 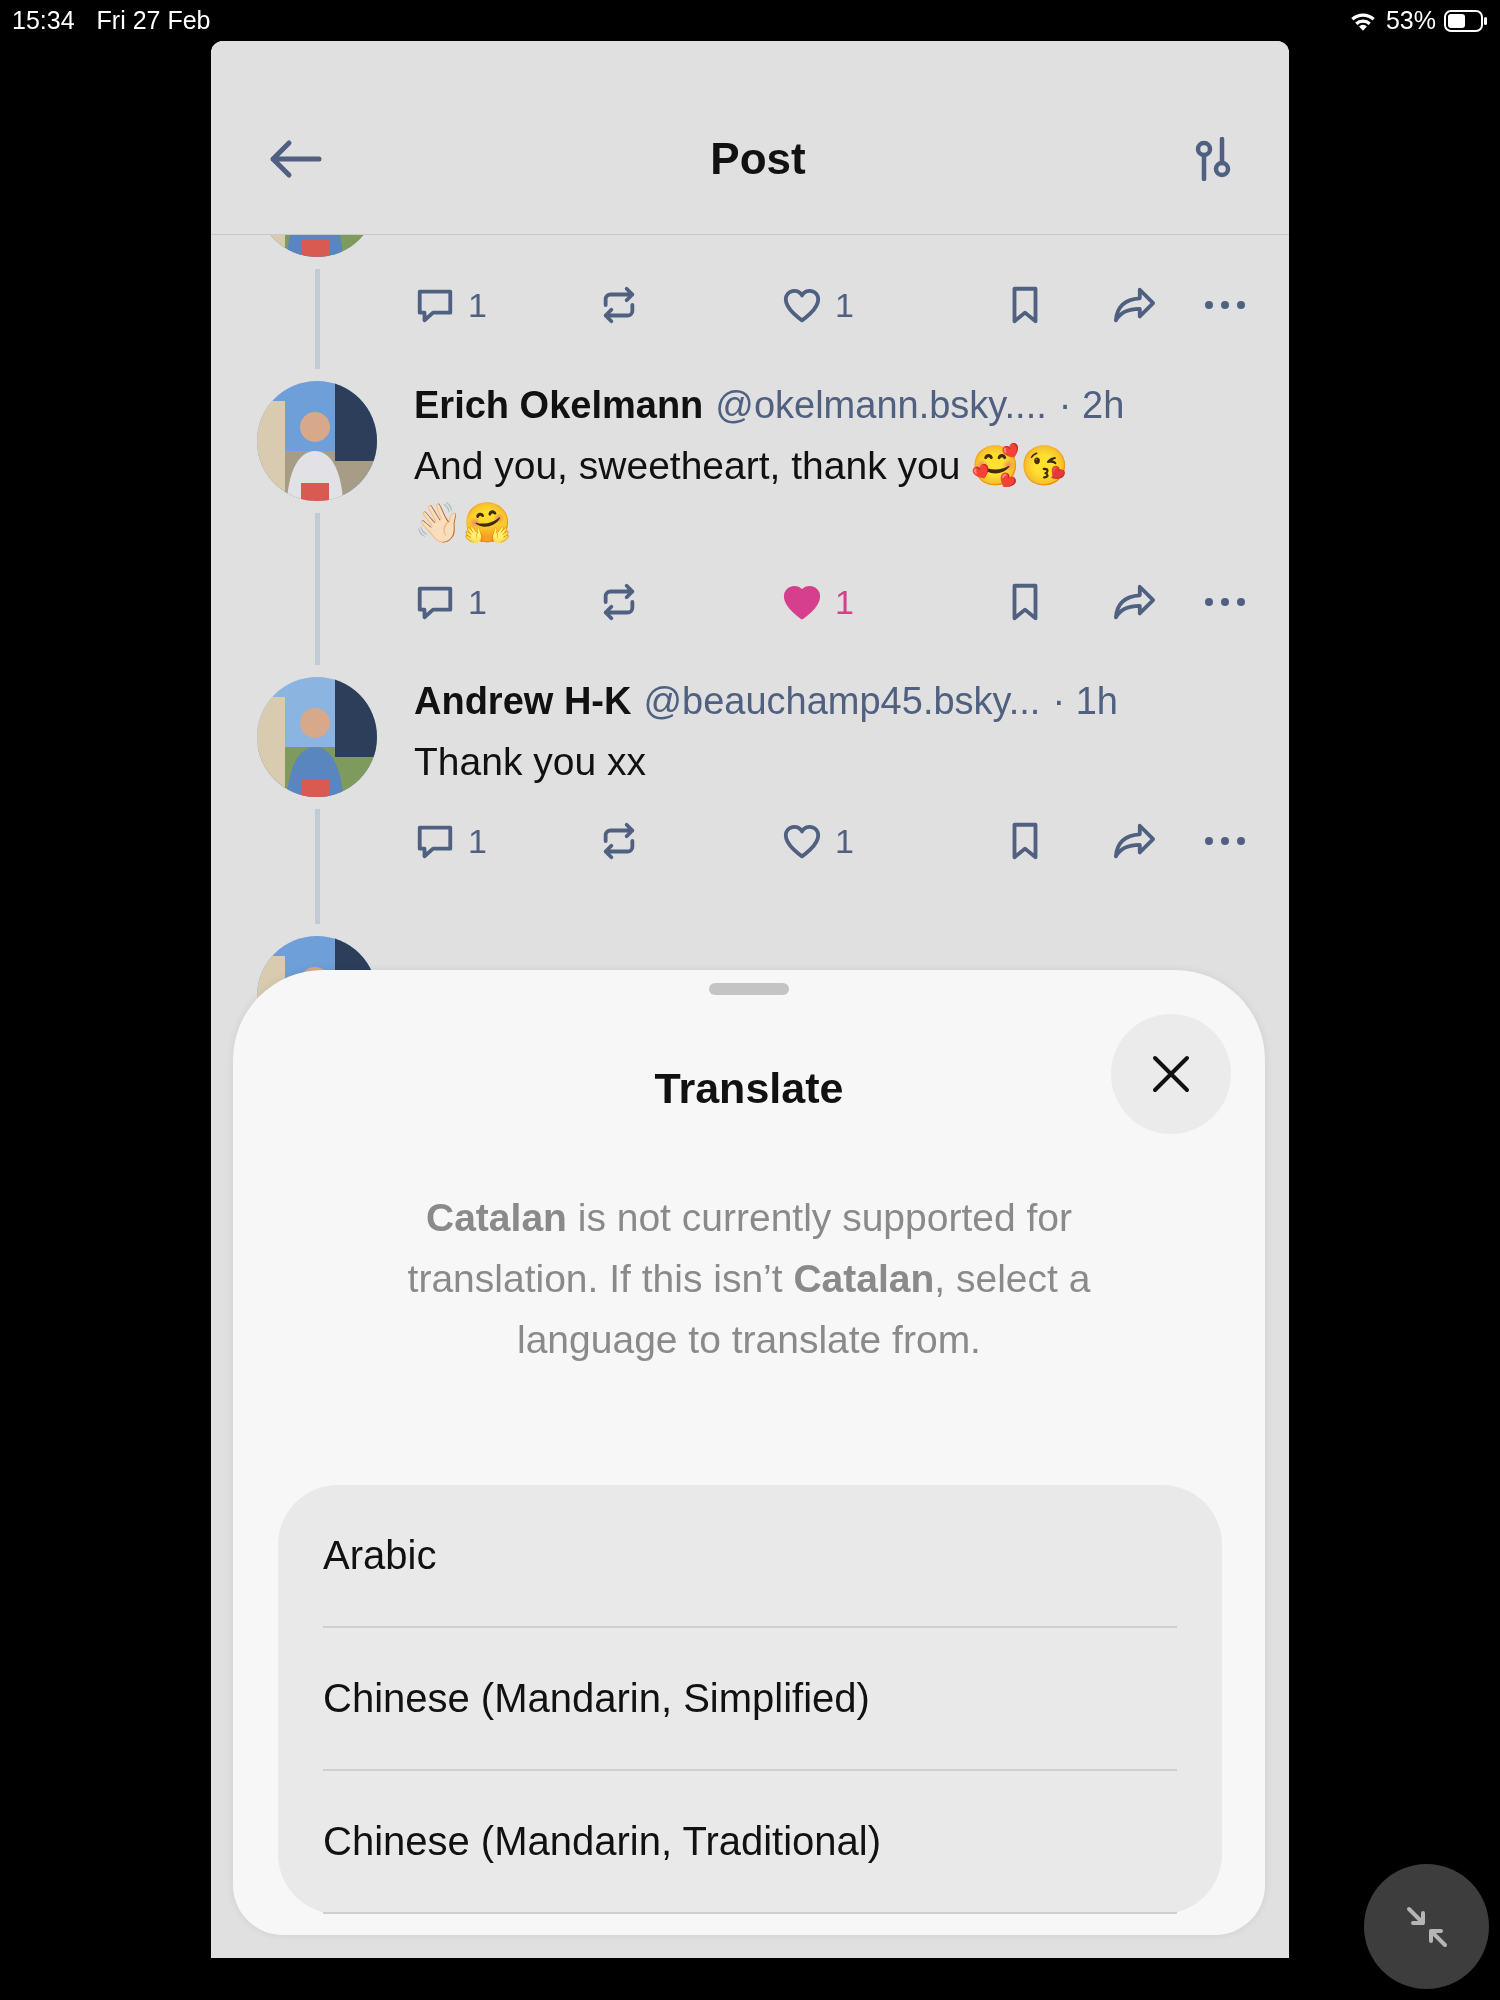 What do you see at coordinates (1091, 405) in the screenshot?
I see `post-time: · 2h` at bounding box center [1091, 405].